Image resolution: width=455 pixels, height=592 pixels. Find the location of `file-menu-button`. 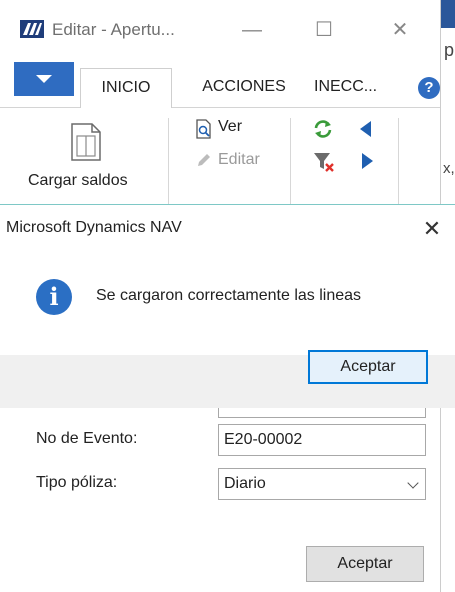

file-menu-button is located at coordinates (44, 79).